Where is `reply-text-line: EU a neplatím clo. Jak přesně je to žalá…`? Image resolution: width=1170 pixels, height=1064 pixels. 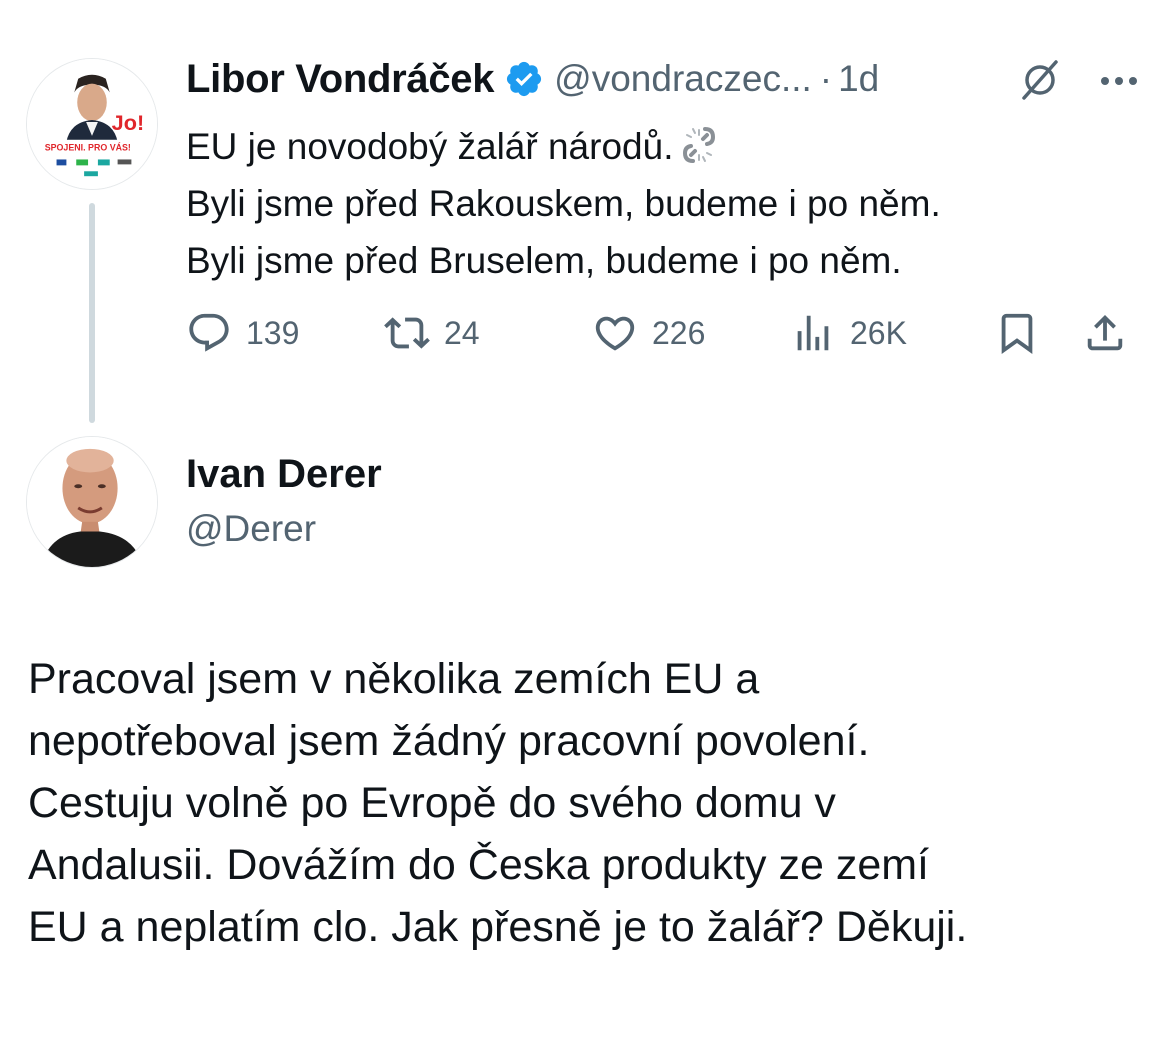
reply-text-line: EU a neplatím clo. Jak přesně je to žalá… is located at coordinates (498, 927).